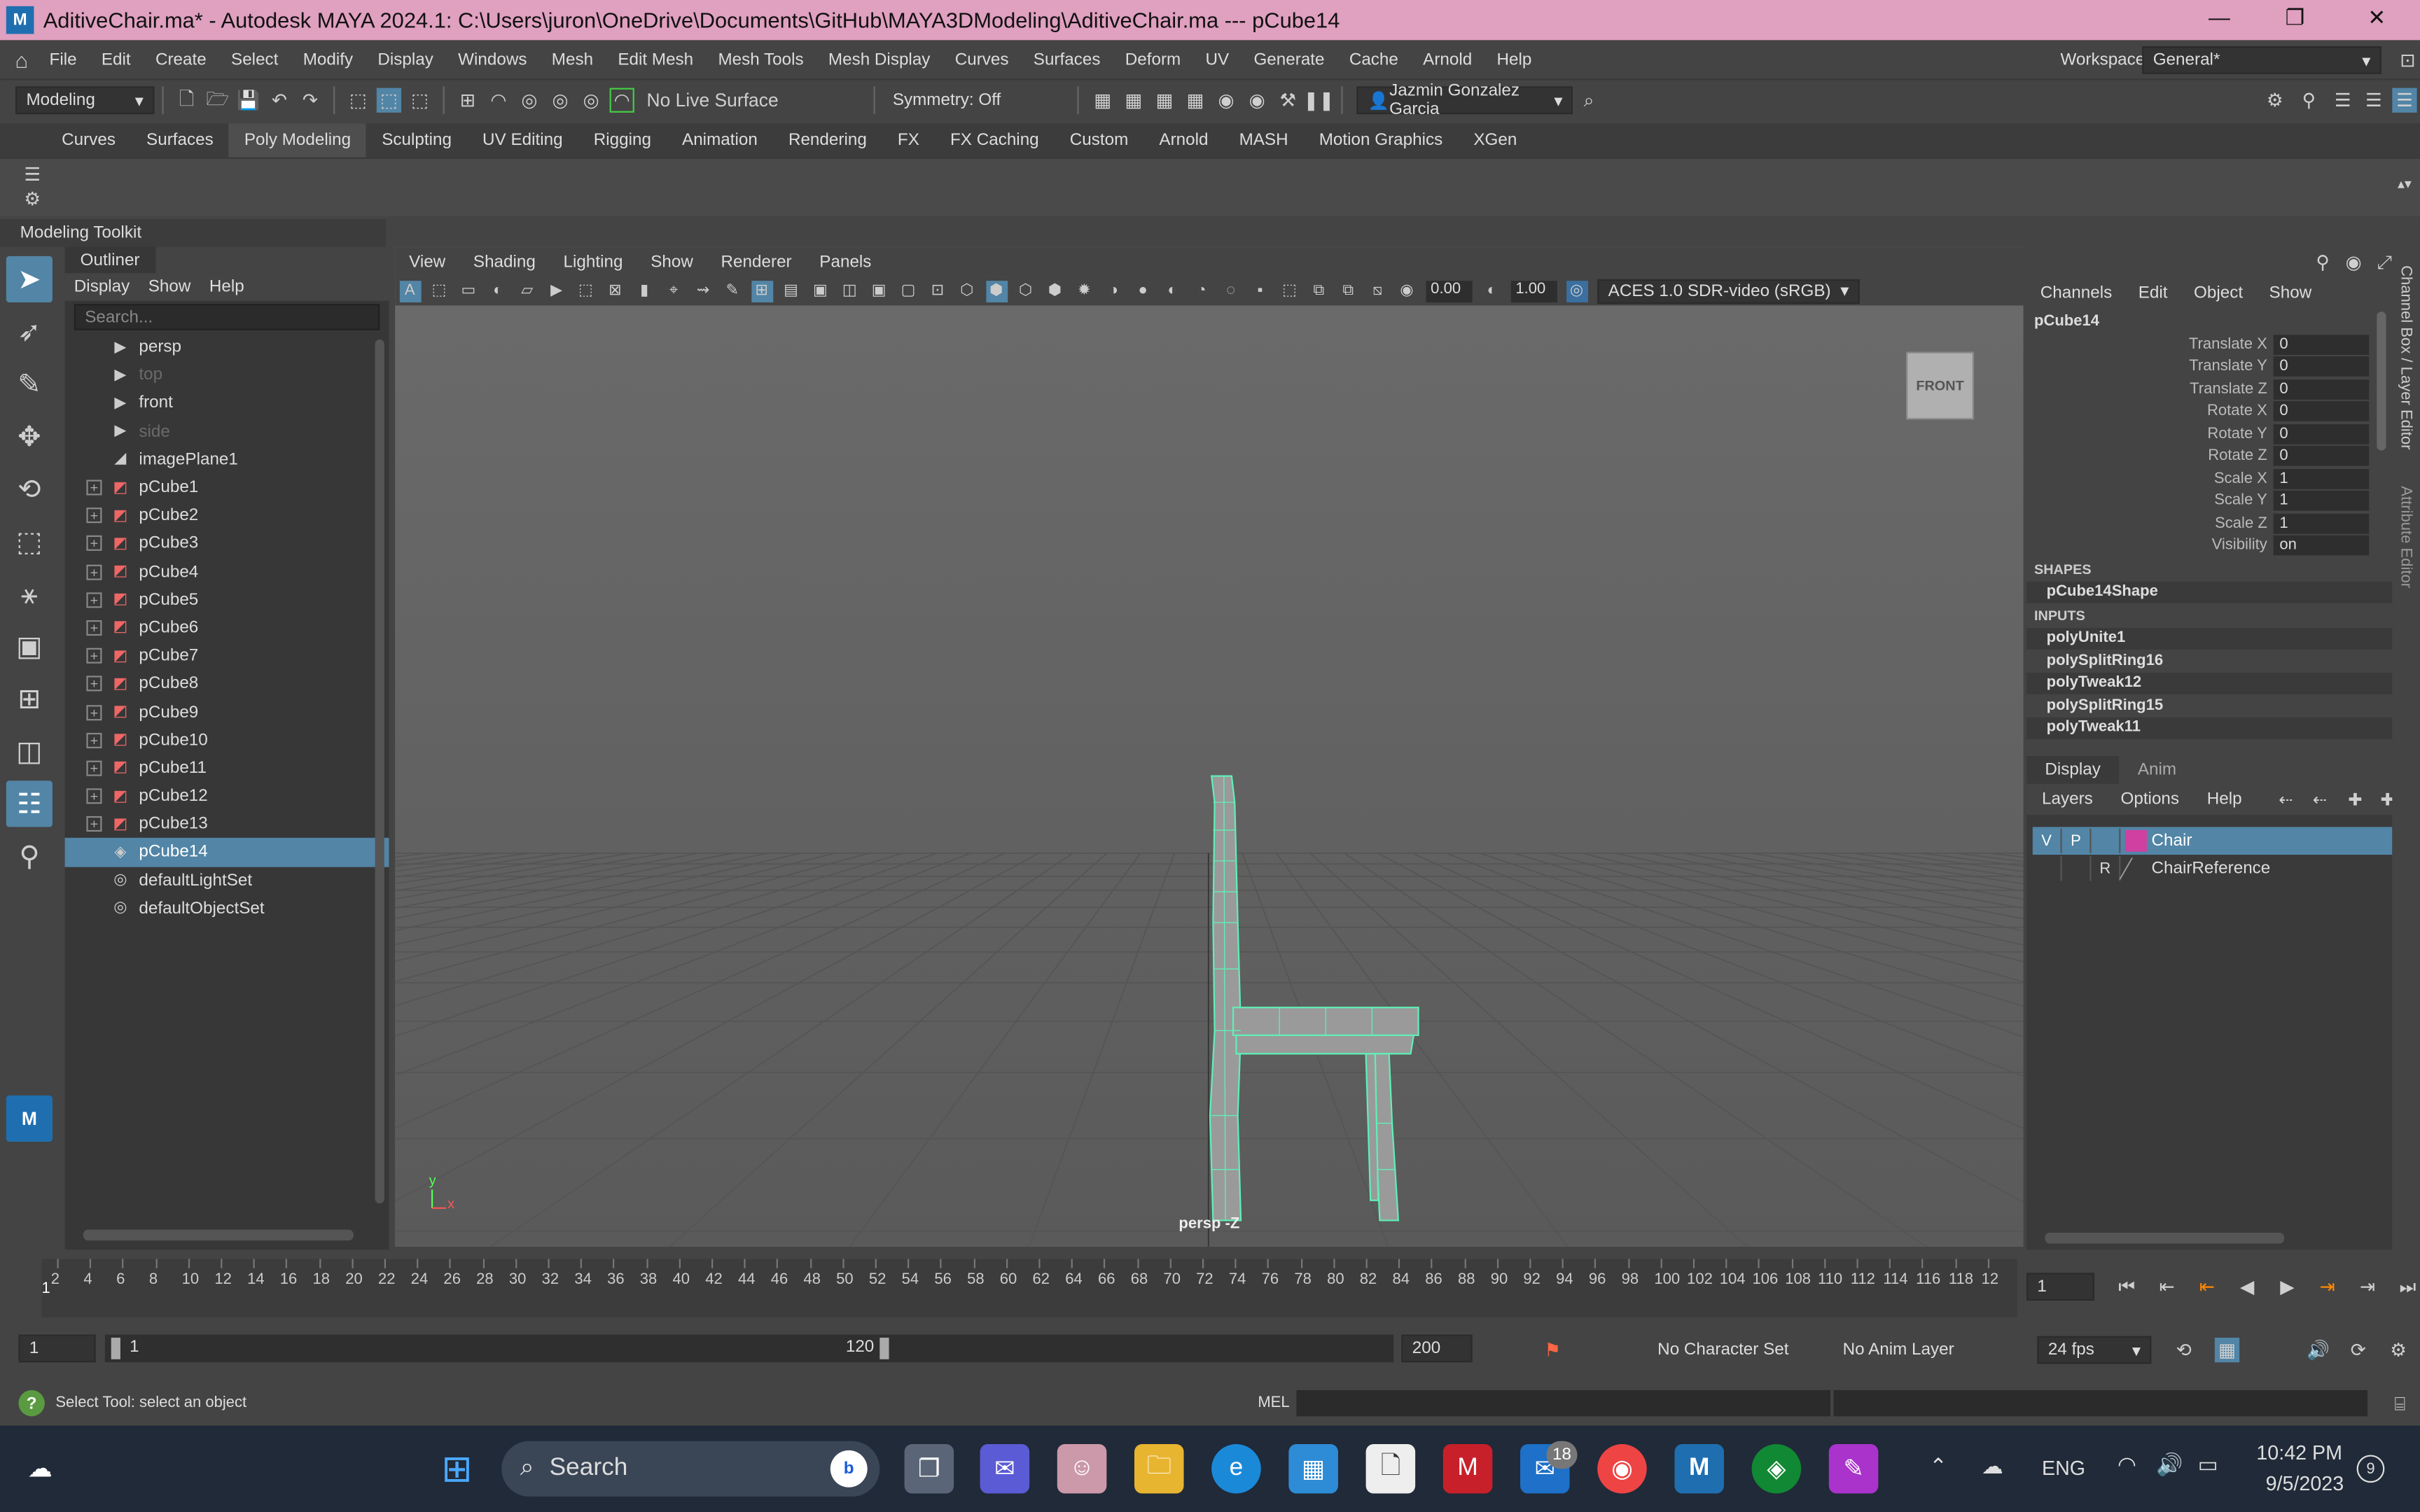  What do you see at coordinates (1273, 1402) in the screenshot?
I see `mel-label: MEL` at bounding box center [1273, 1402].